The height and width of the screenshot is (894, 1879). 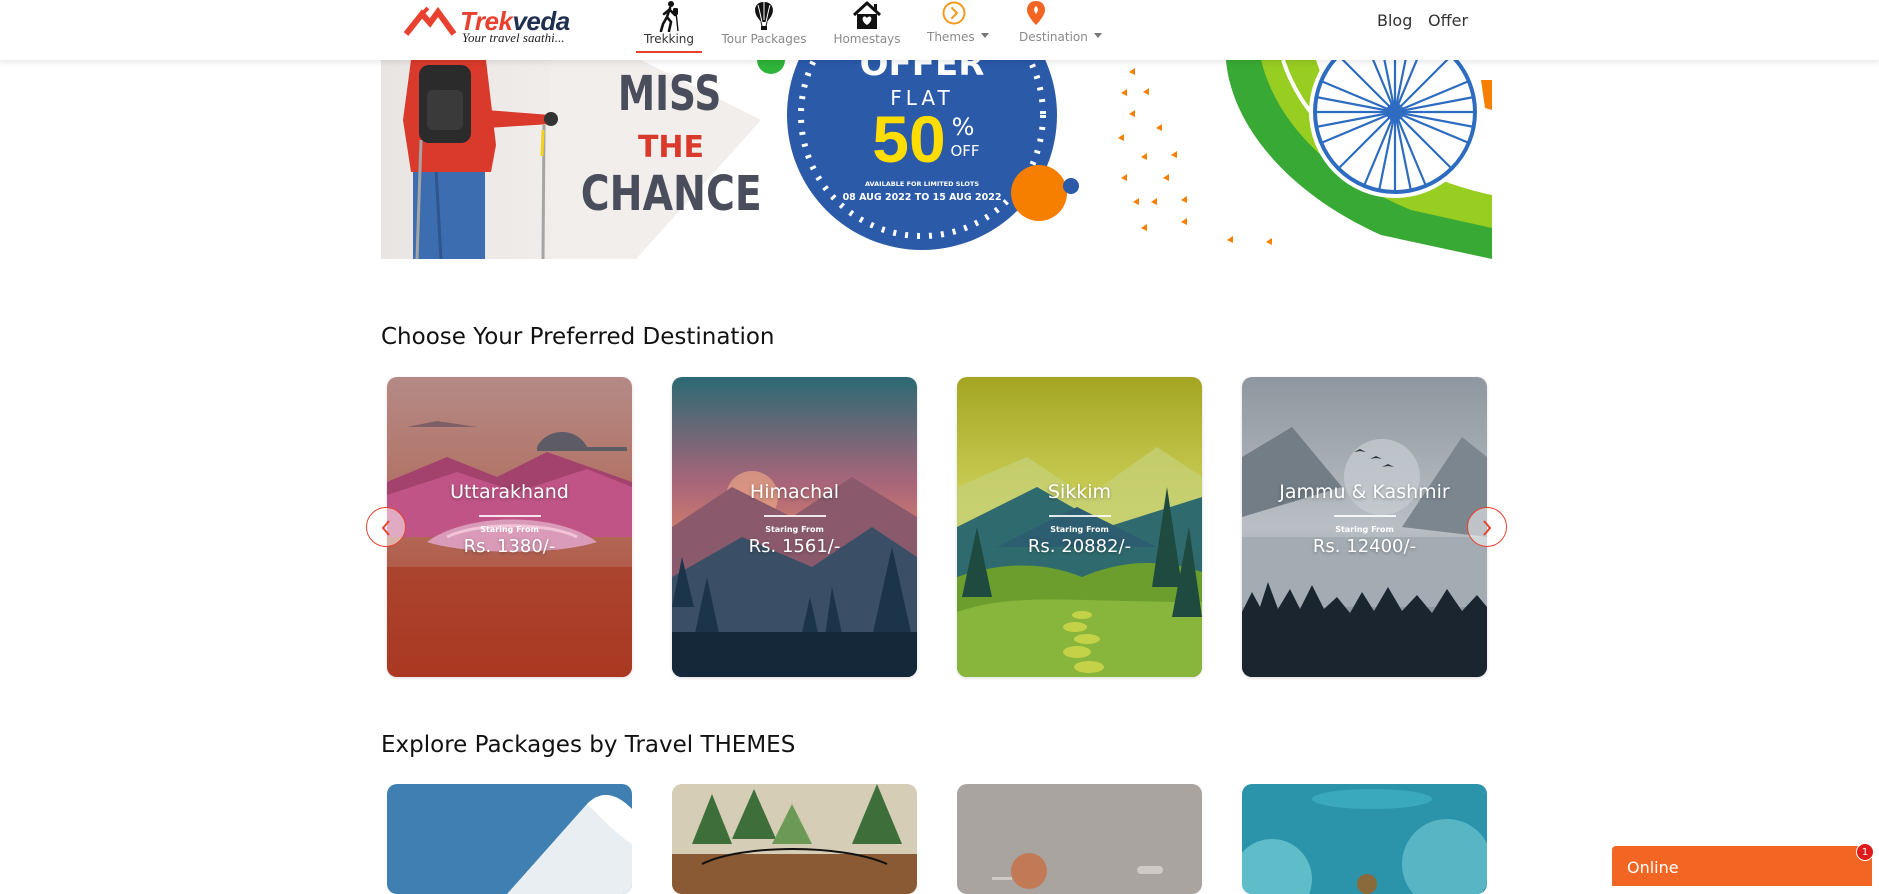 I want to click on banner-availability-text: AVAILABLE FOR LIMITED SLOTS, so click(x=922, y=184).